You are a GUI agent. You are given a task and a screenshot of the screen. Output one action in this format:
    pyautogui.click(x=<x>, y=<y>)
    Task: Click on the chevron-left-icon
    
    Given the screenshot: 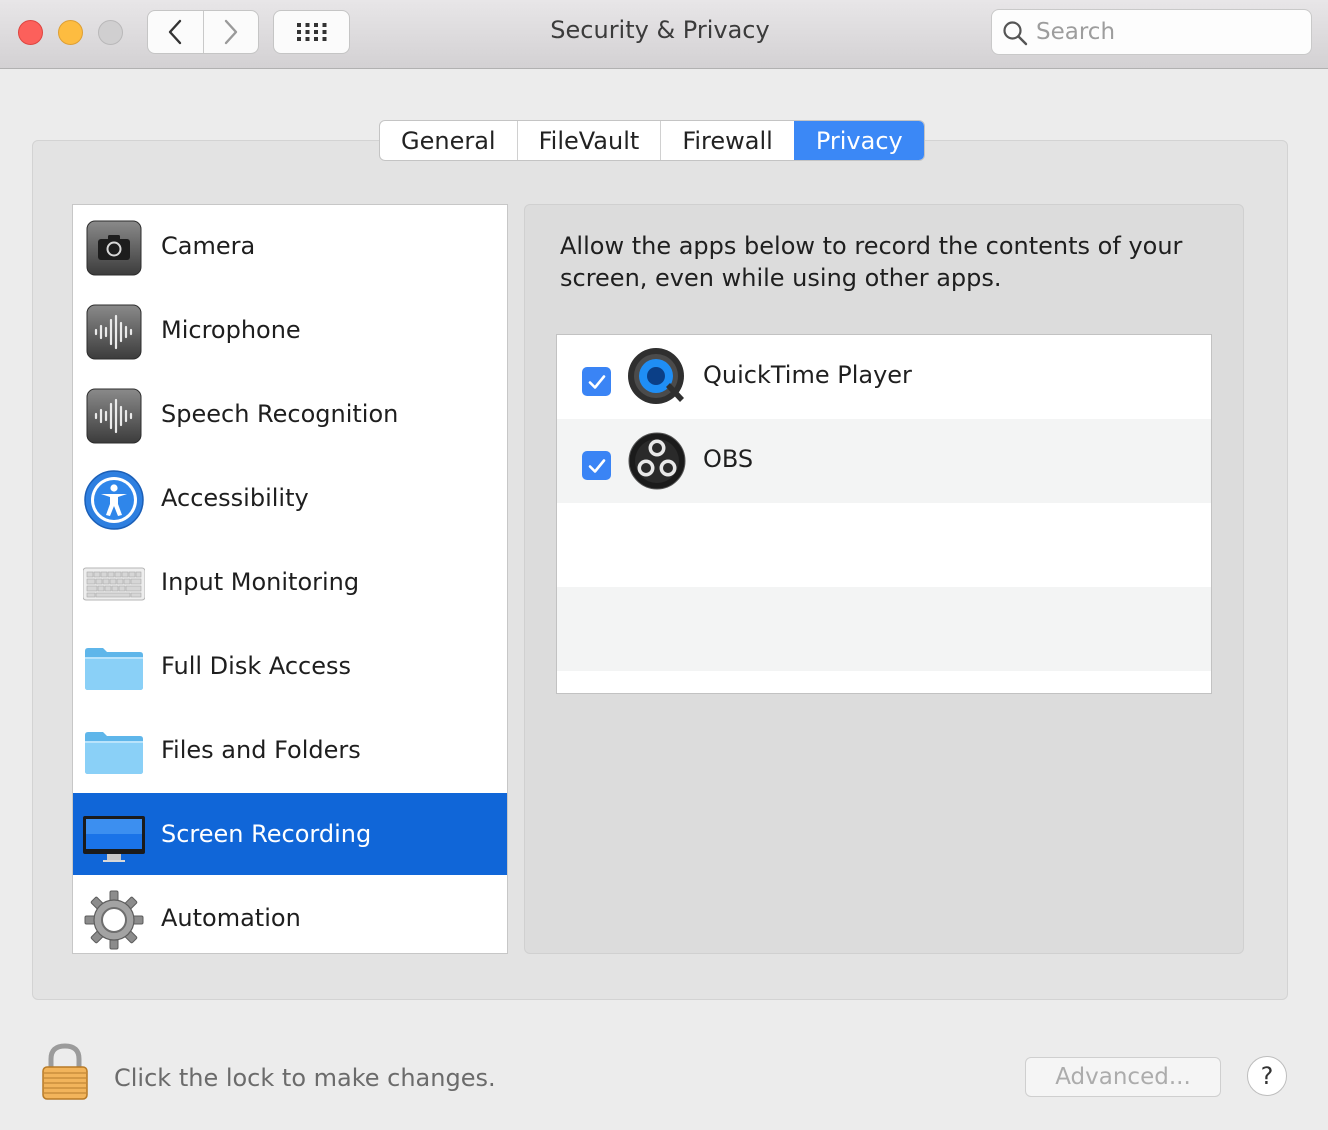 What is the action you would take?
    pyautogui.click(x=175, y=32)
    